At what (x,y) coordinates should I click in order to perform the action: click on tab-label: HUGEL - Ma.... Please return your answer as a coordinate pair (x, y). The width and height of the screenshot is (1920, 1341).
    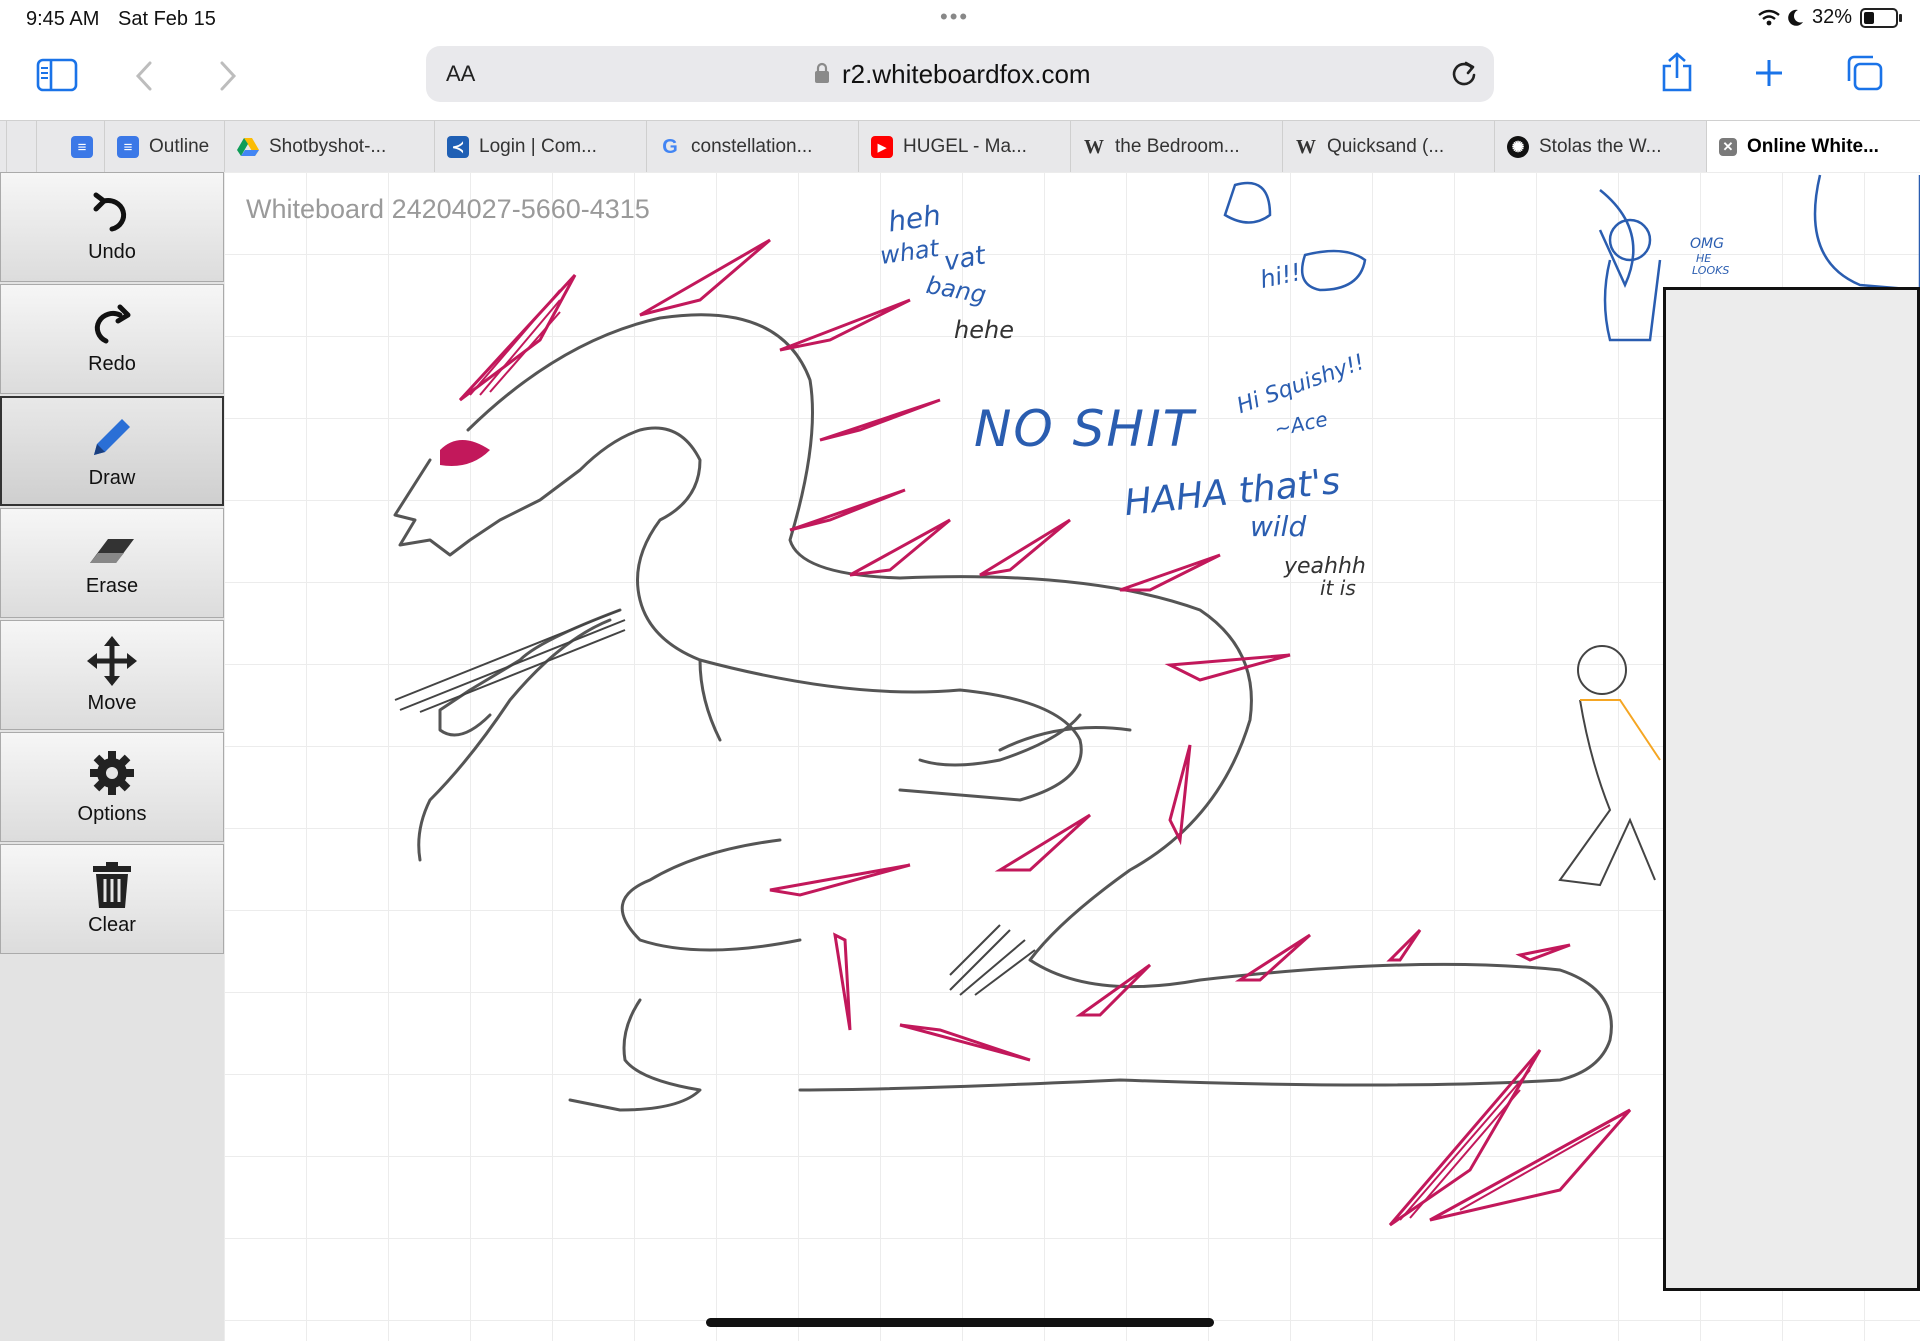
    Looking at the image, I should click on (965, 146).